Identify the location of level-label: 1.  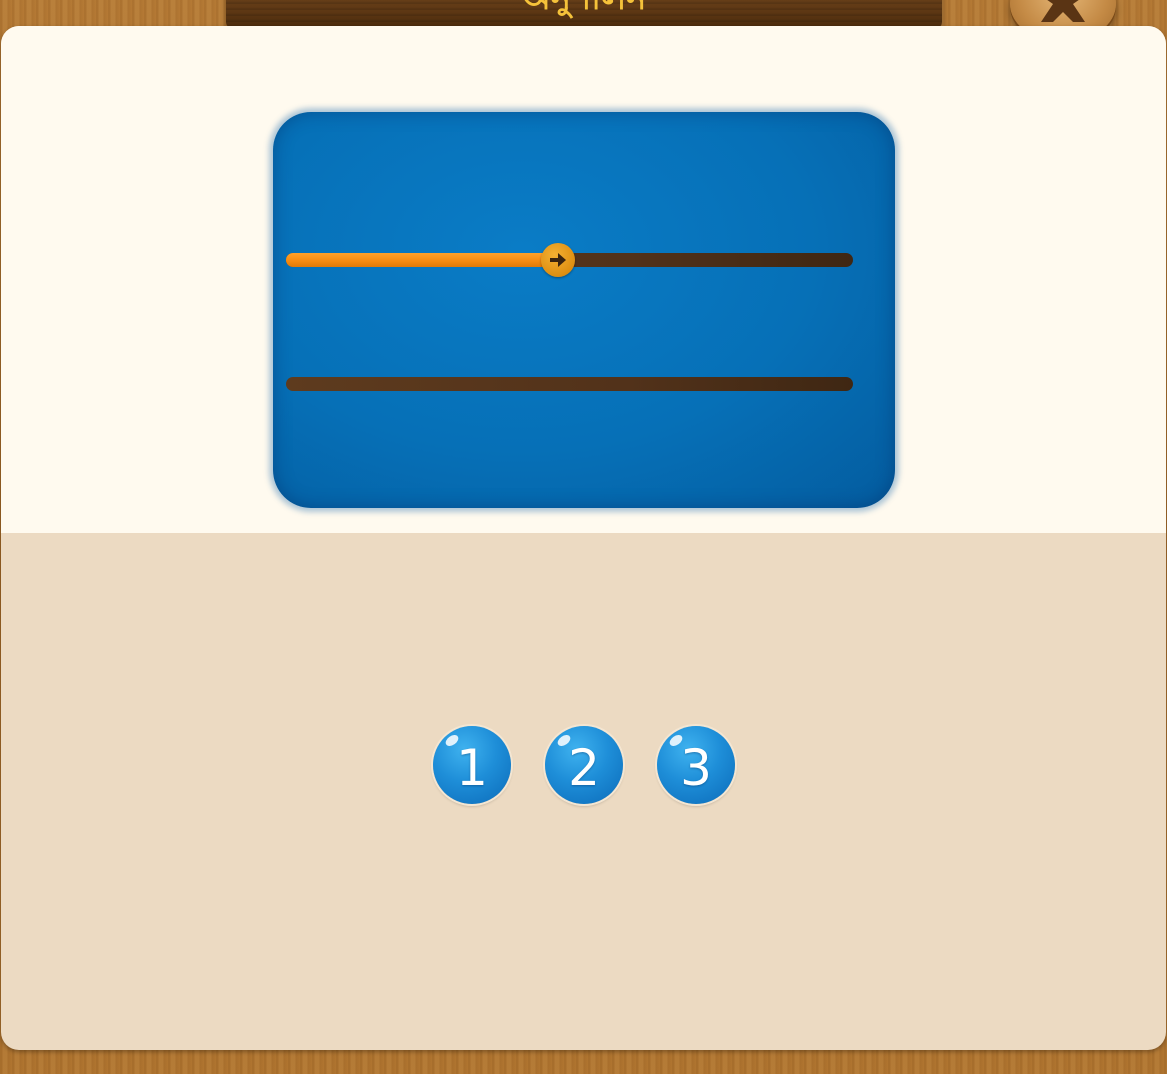
(472, 768).